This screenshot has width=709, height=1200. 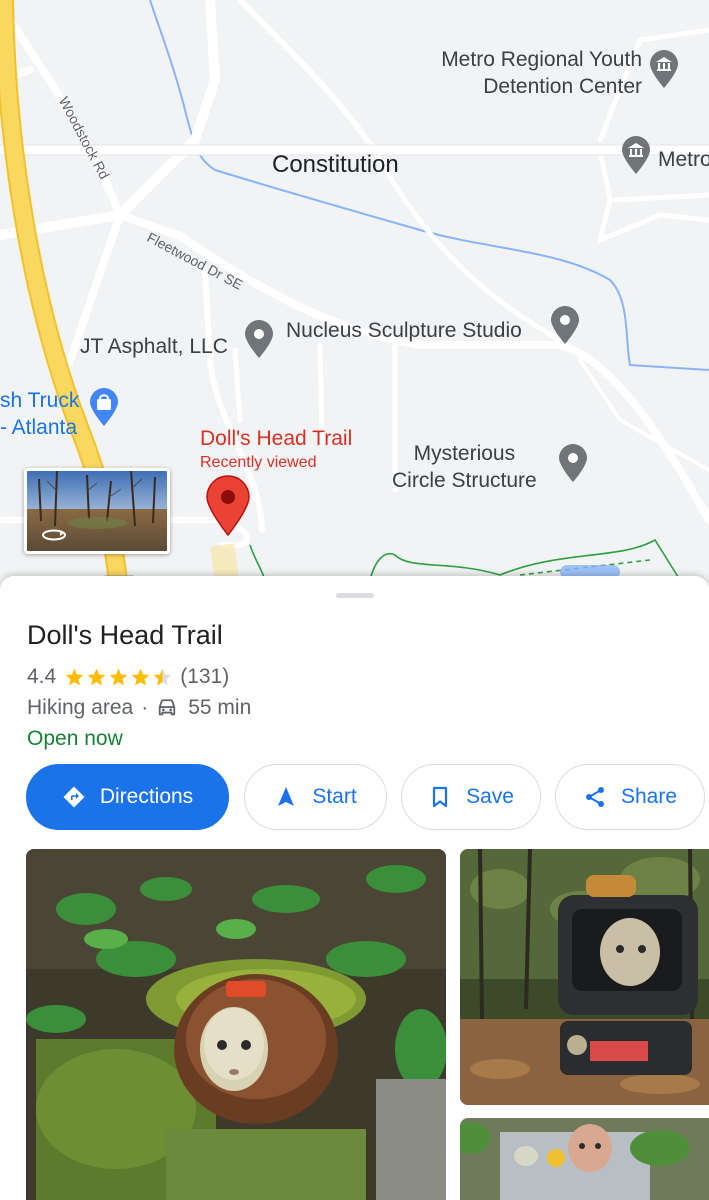 I want to click on directions-icon, so click(x=74, y=797).